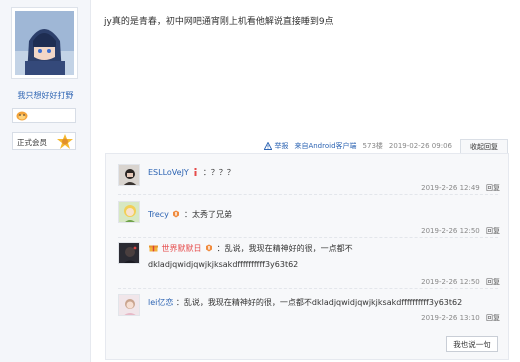 This screenshot has width=520, height=362. Describe the element at coordinates (219, 22) in the screenshot. I see `post-content: jy真的是青春，初中网吧通宵刚上机看他解说直接睡到9点` at that location.